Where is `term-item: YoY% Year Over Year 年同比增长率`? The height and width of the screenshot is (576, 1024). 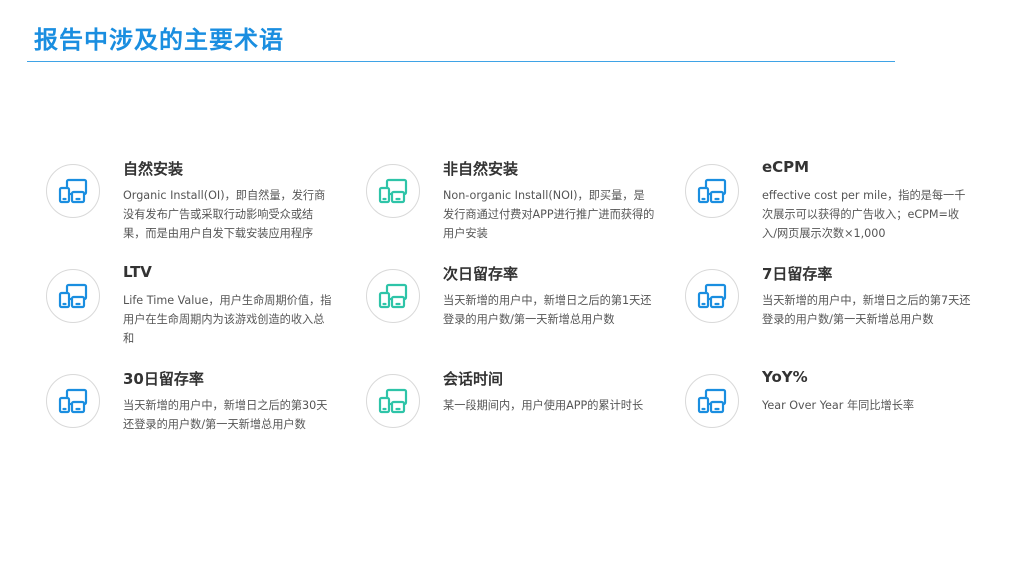 term-item: YoY% Year Over Year 年同比增长率 is located at coordinates (845, 420).